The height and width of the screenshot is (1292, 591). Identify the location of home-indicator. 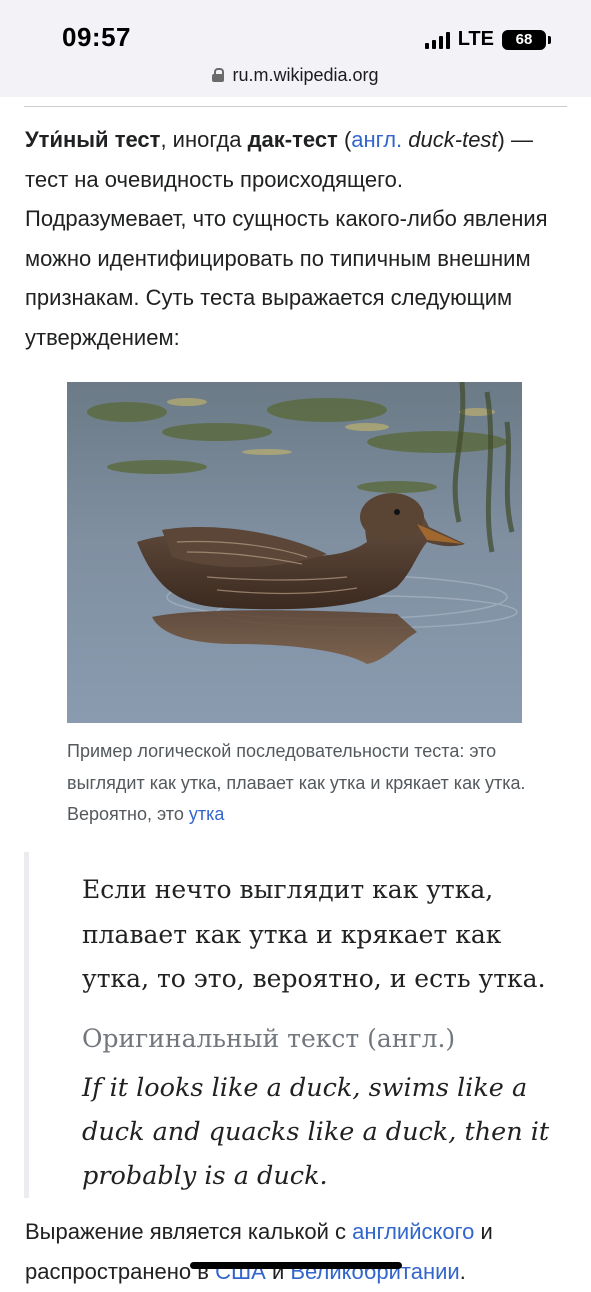
(296, 1265).